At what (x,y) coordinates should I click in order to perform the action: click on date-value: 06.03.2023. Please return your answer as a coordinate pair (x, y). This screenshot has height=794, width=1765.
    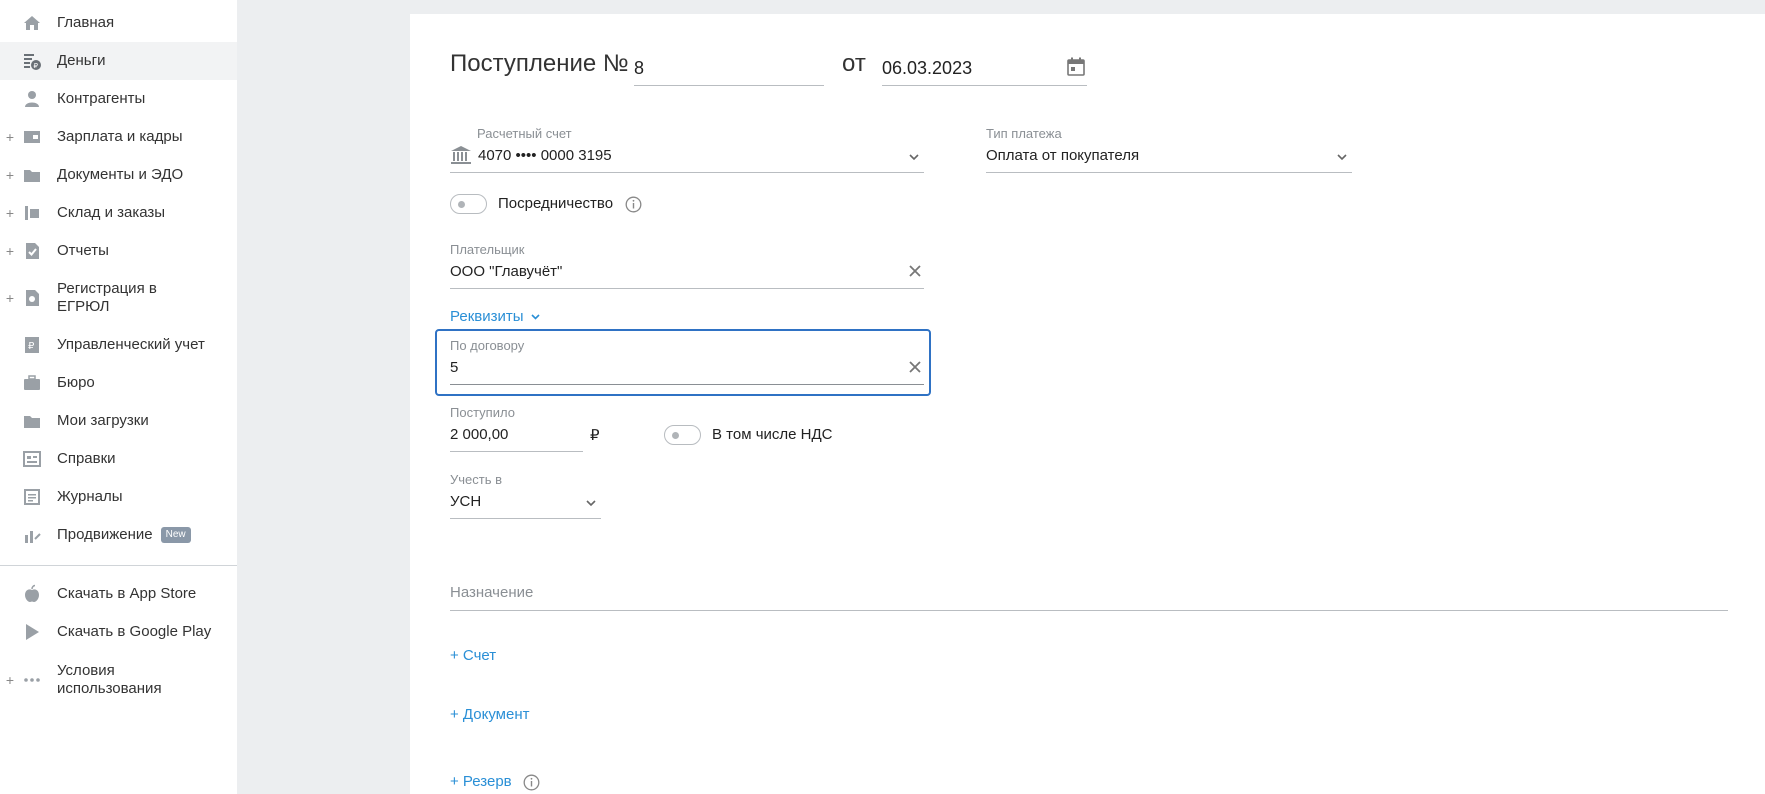
    Looking at the image, I should click on (927, 68).